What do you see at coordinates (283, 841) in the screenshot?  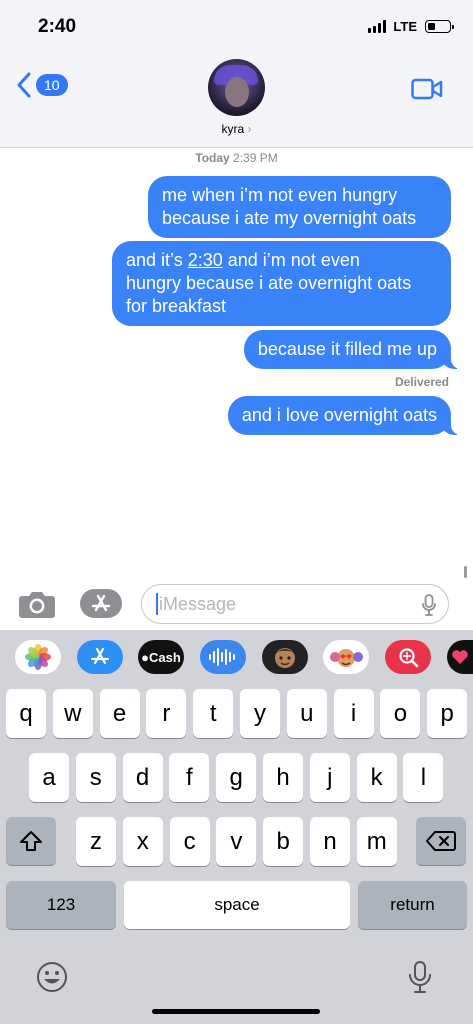 I see `key-b: b` at bounding box center [283, 841].